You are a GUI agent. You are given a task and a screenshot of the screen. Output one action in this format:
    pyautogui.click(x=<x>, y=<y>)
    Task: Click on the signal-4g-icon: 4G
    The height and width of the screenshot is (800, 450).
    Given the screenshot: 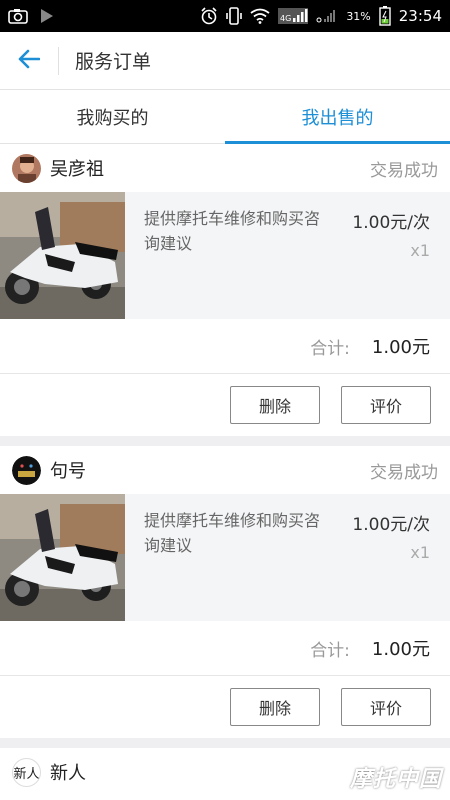 What is the action you would take?
    pyautogui.click(x=293, y=16)
    